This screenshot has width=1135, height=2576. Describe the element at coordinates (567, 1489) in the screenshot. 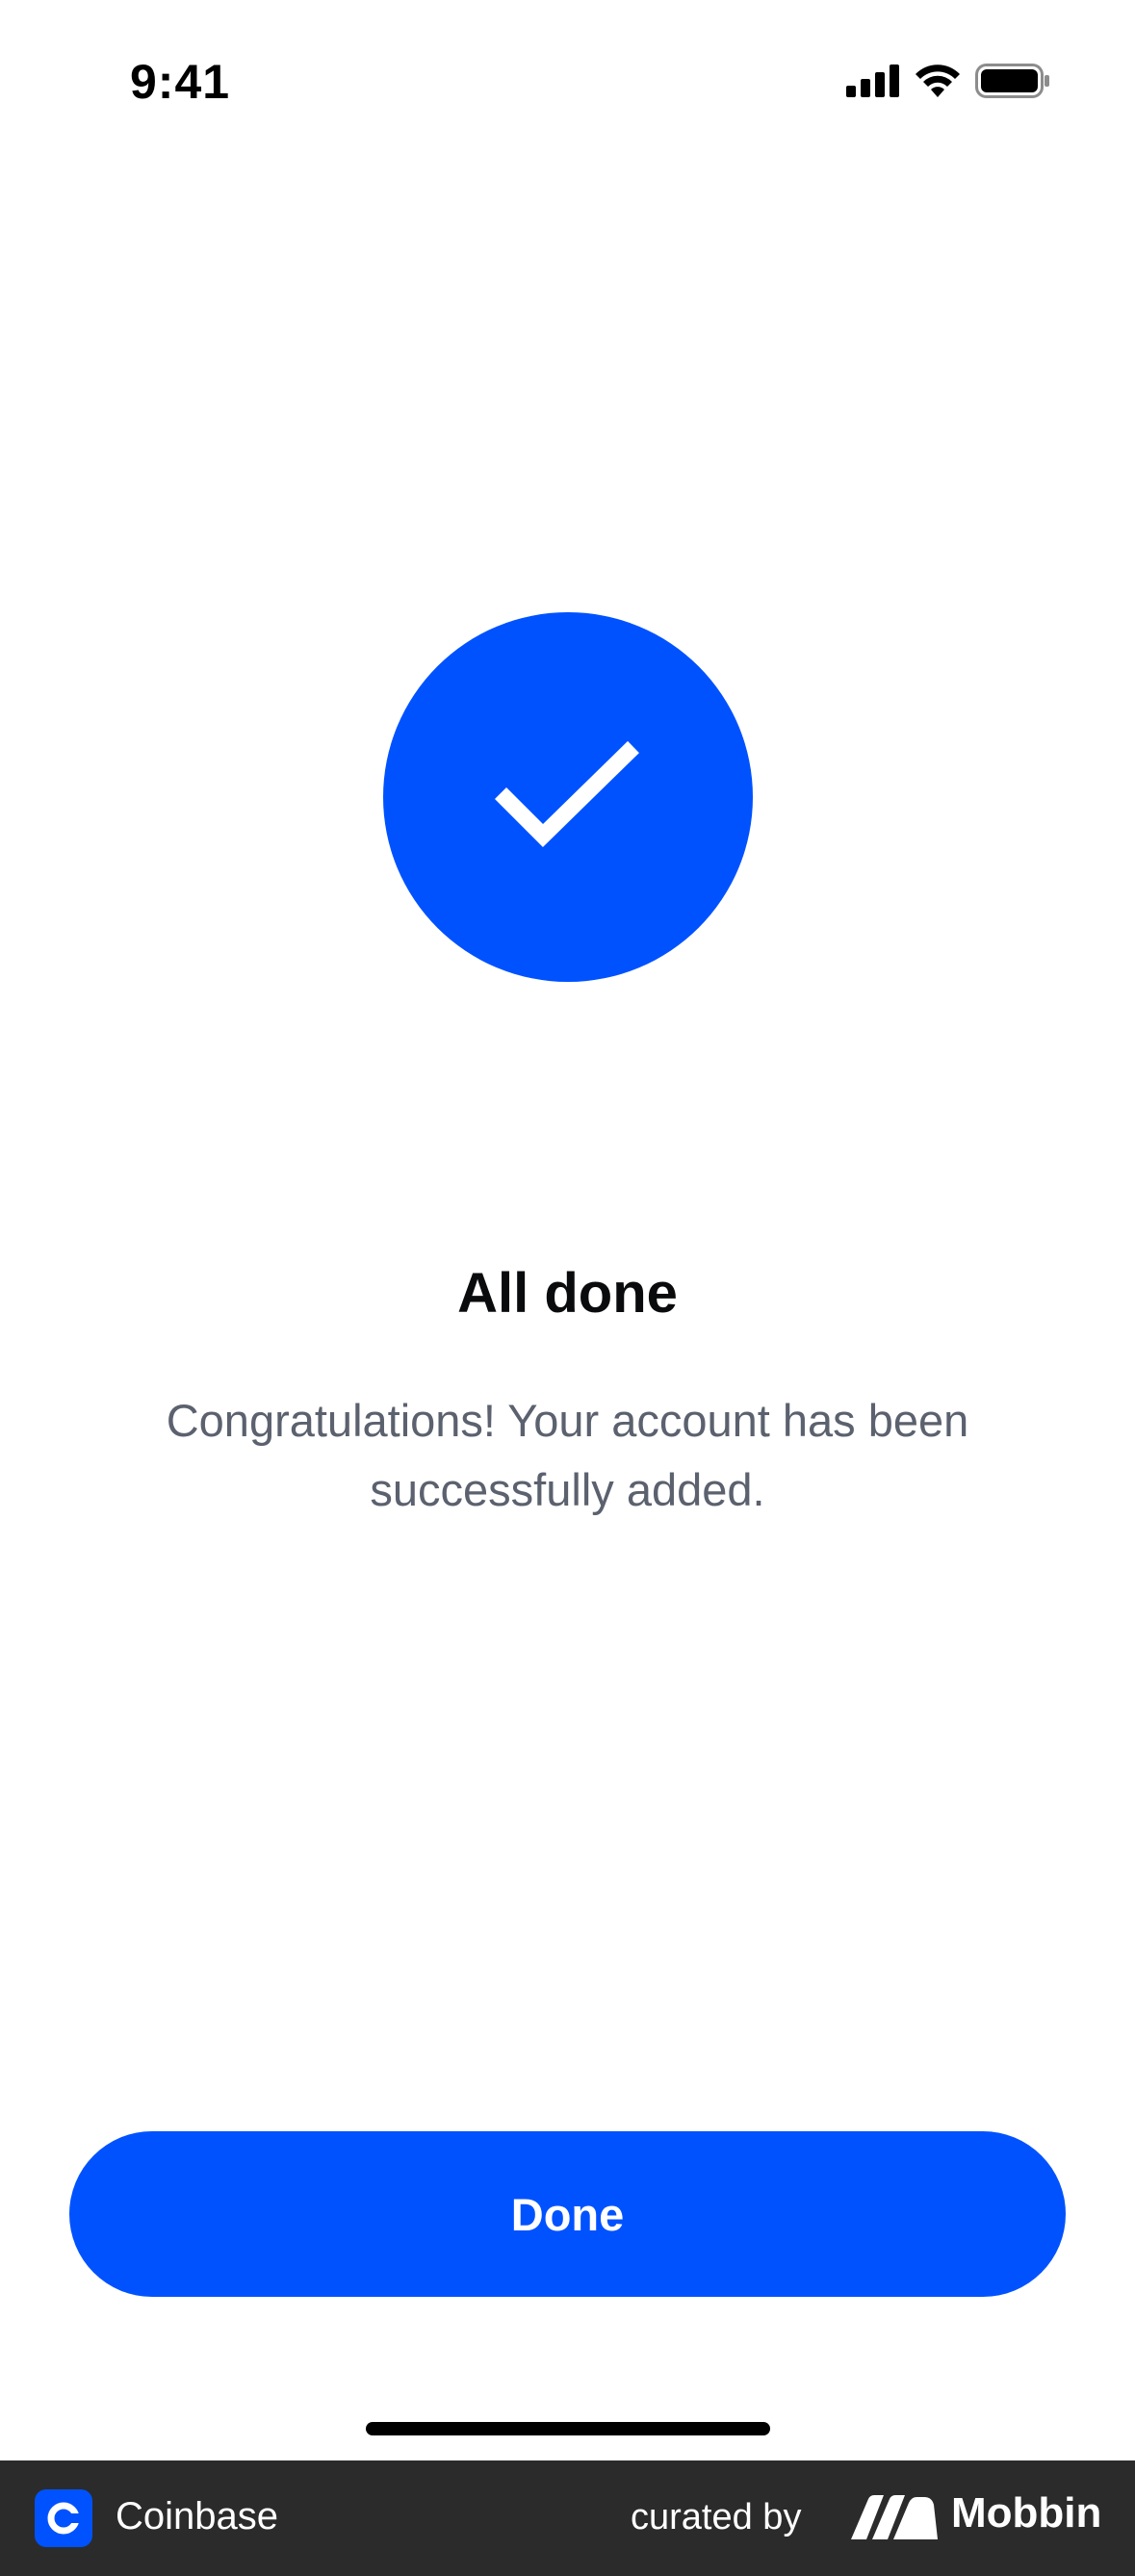

I see `success-message-line-2: successfully added.` at that location.